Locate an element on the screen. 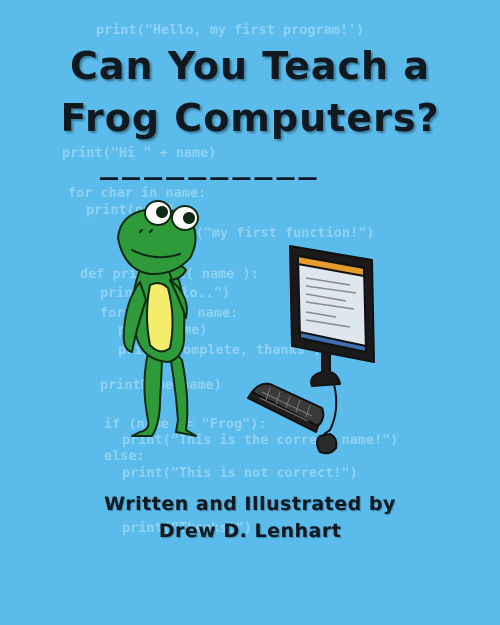 The height and width of the screenshot is (625, 500). monitor-illustration is located at coordinates (332, 316).